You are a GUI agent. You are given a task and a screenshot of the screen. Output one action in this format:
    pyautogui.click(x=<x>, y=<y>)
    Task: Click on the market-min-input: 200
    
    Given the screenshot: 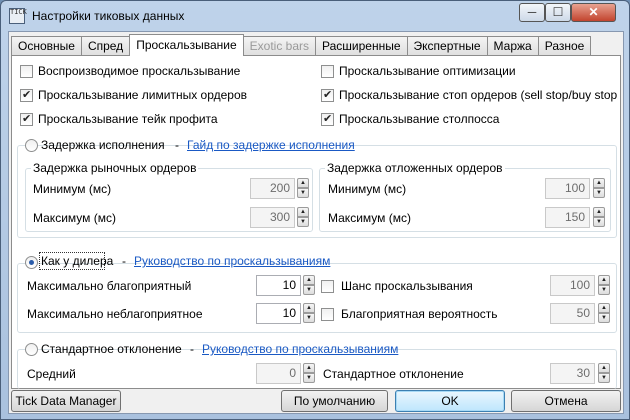 What is the action you would take?
    pyautogui.click(x=272, y=188)
    